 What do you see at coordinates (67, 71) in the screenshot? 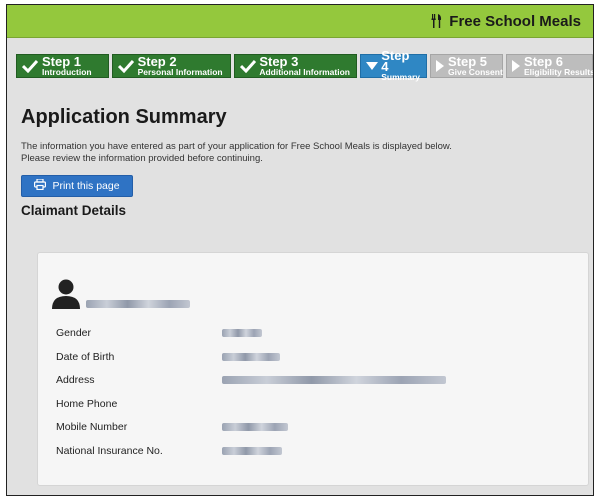
I see `step-label: Introduction` at bounding box center [67, 71].